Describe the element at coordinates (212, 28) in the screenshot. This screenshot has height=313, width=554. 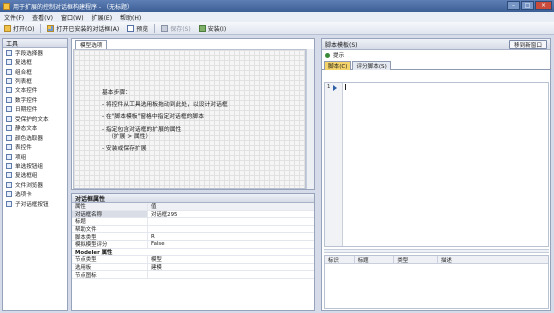
I see `install-button: 安装(I)` at that location.